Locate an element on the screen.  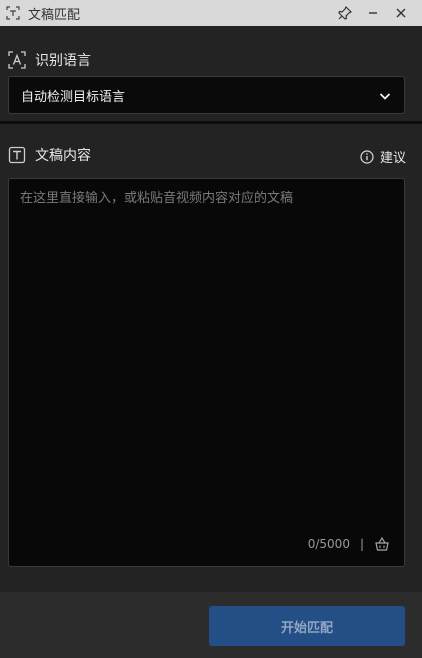
content-section-label: 文稿内容 is located at coordinates (49, 155).